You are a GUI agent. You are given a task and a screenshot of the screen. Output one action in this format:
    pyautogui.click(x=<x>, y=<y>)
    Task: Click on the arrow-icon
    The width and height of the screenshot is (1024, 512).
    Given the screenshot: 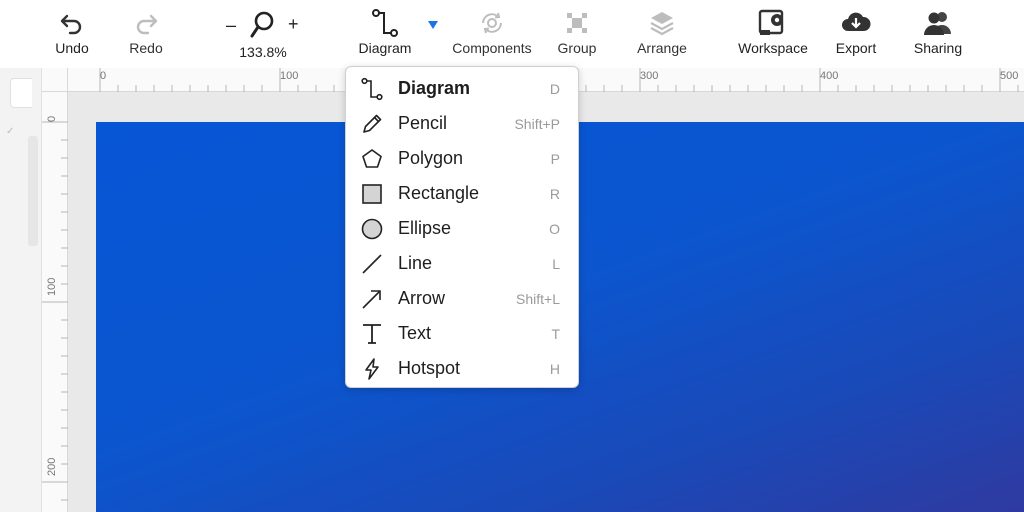 What is the action you would take?
    pyautogui.click(x=372, y=299)
    